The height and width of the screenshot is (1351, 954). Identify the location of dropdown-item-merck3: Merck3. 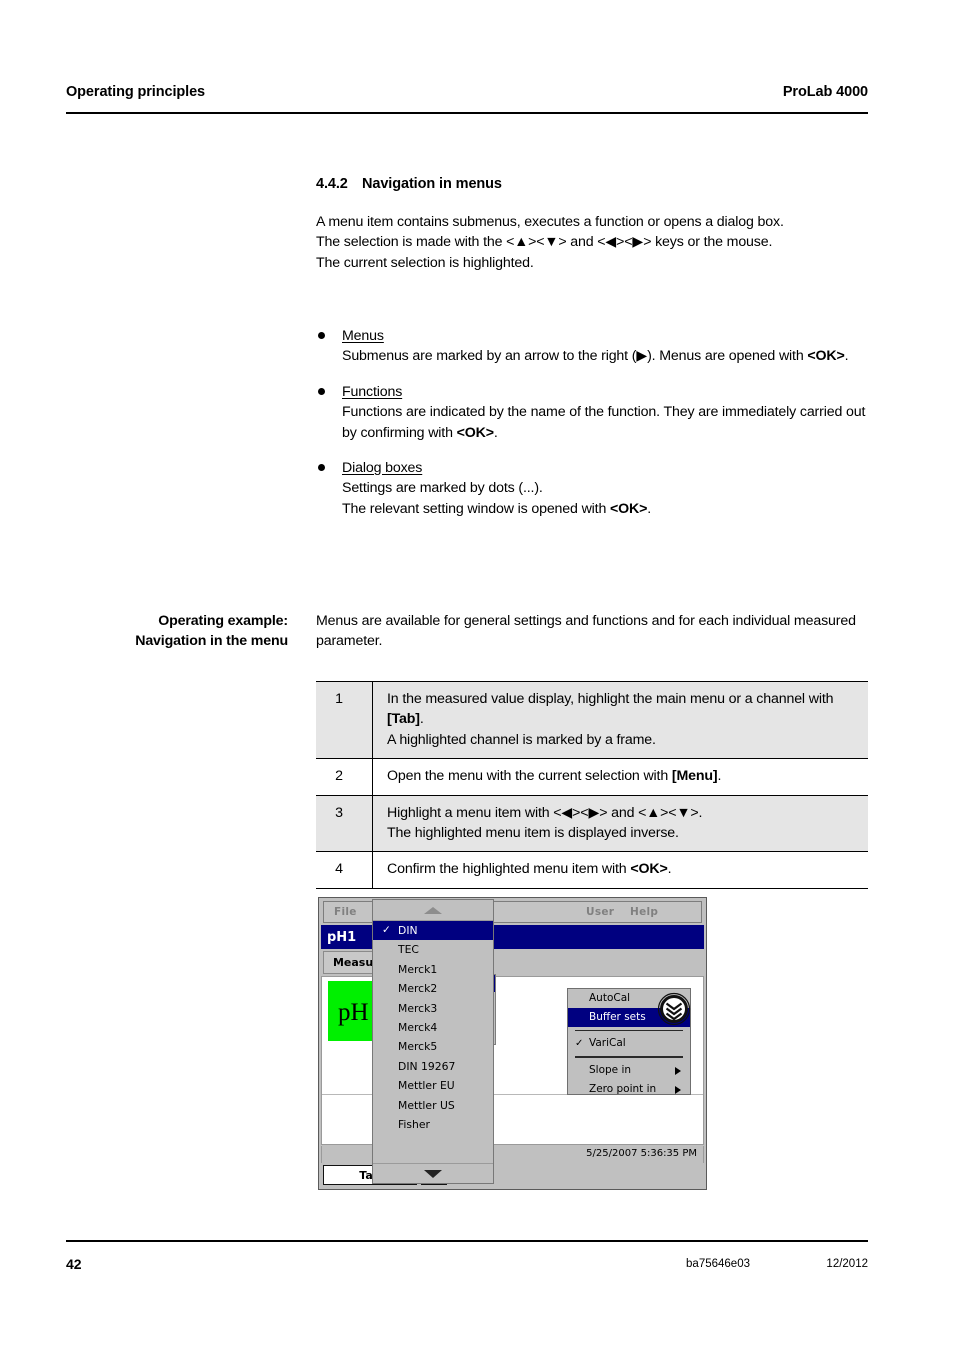
(433, 1008).